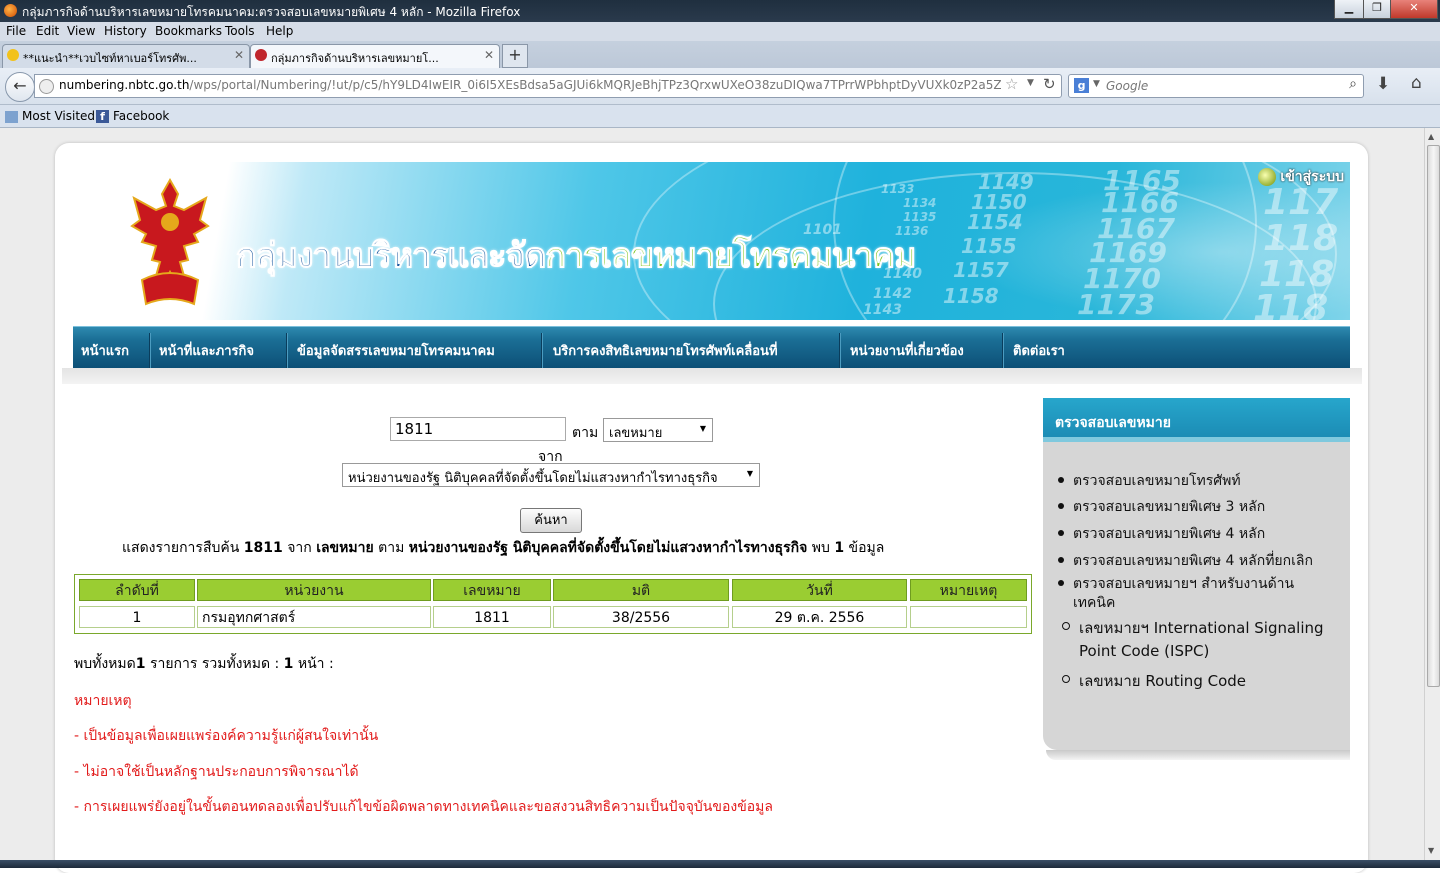  I want to click on table-cell-order: 1, so click(137, 617).